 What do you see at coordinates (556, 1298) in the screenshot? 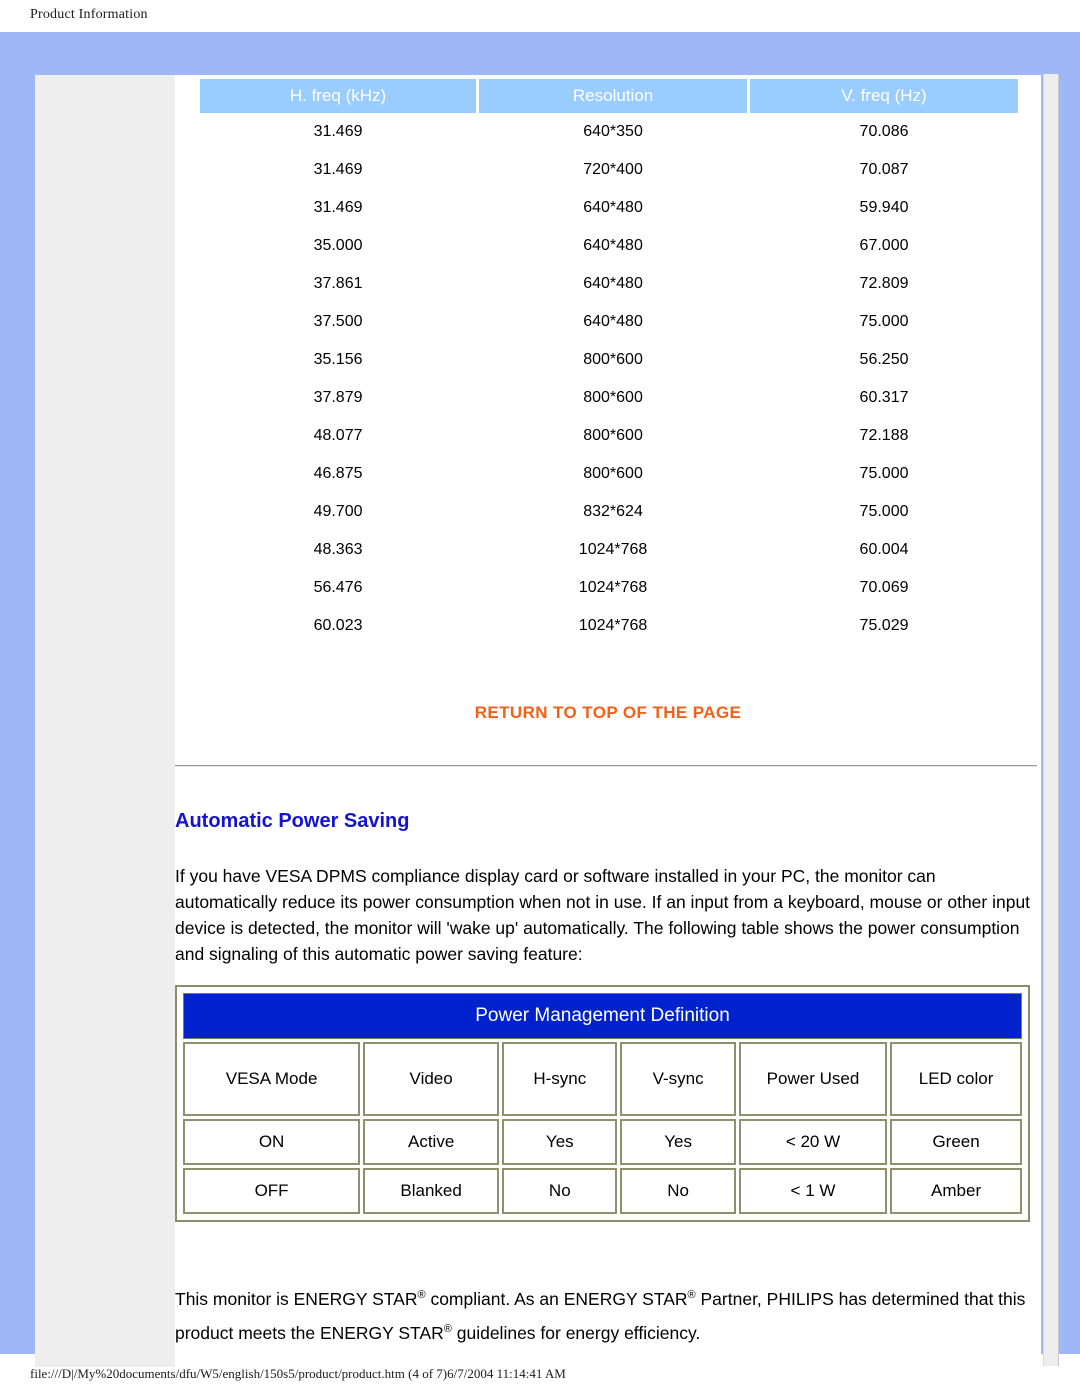
I see `estar-text-2: compliant. As an ENERGY STAR` at bounding box center [556, 1298].